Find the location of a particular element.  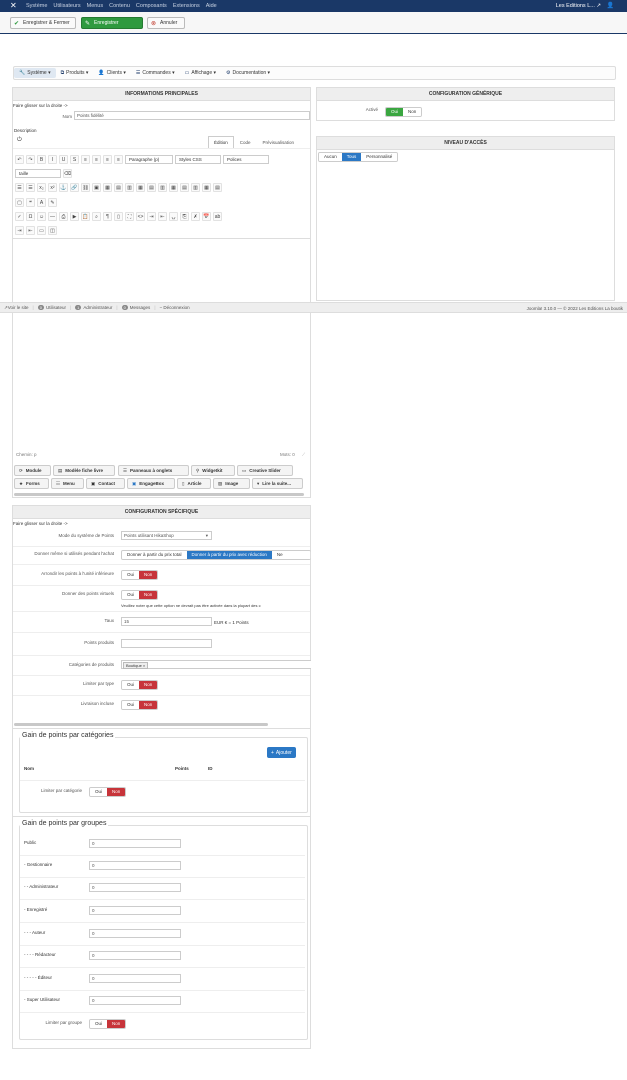

active-no: Non is located at coordinates (412, 112).